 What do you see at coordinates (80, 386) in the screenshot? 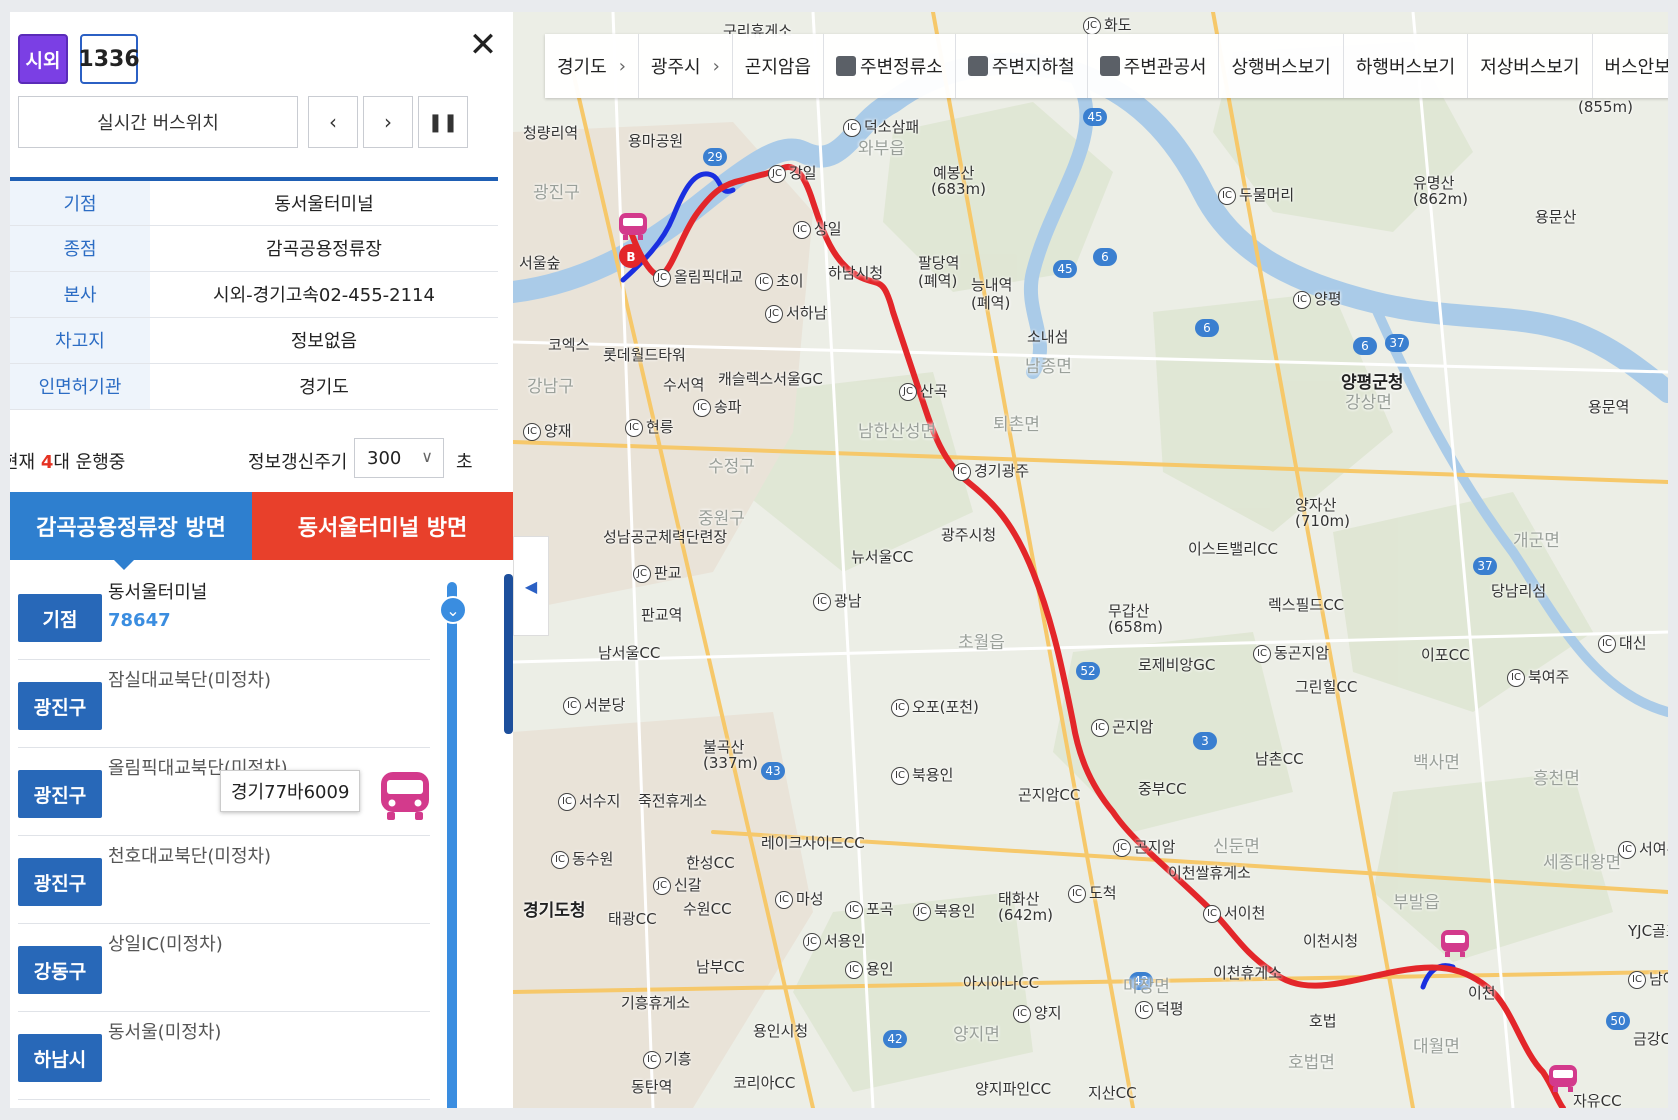
I see `info-label: 인면허기관` at bounding box center [80, 386].